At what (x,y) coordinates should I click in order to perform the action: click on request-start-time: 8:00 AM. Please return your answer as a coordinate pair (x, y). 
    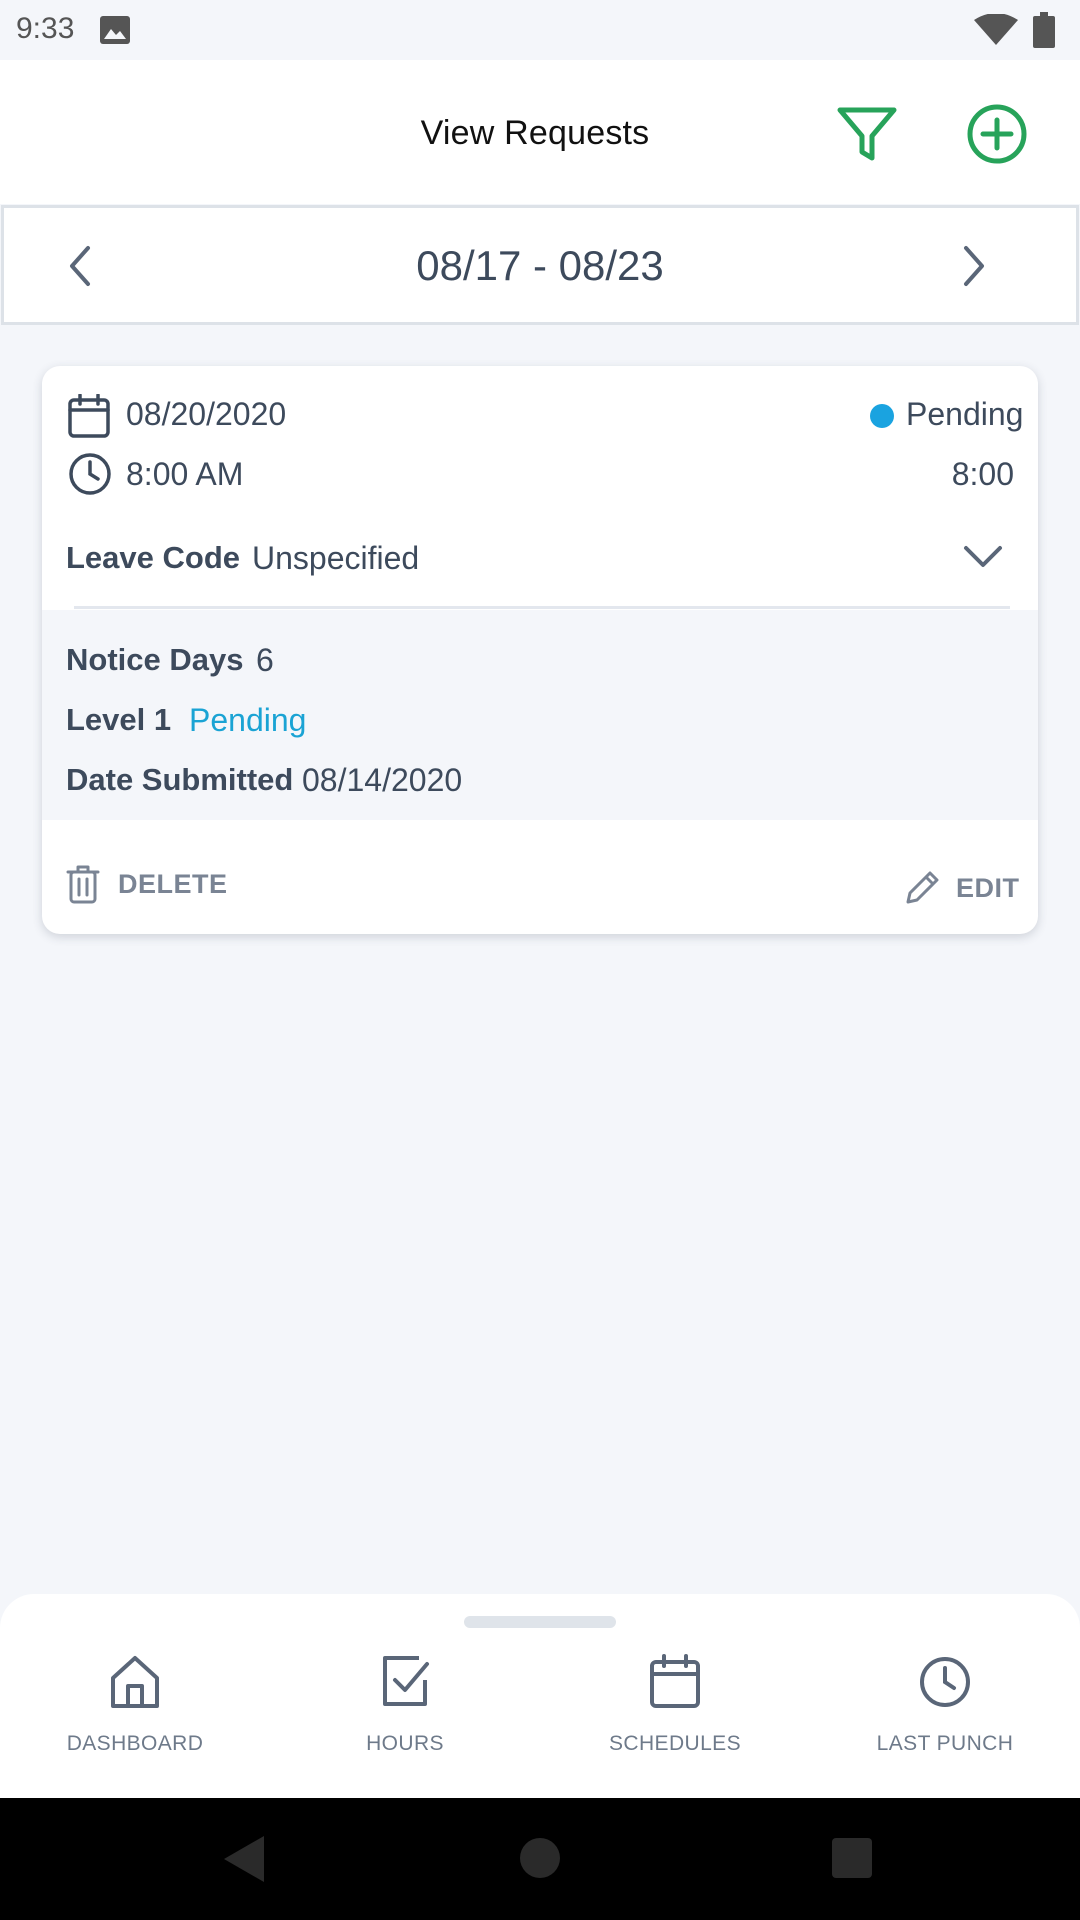
    Looking at the image, I should click on (185, 474).